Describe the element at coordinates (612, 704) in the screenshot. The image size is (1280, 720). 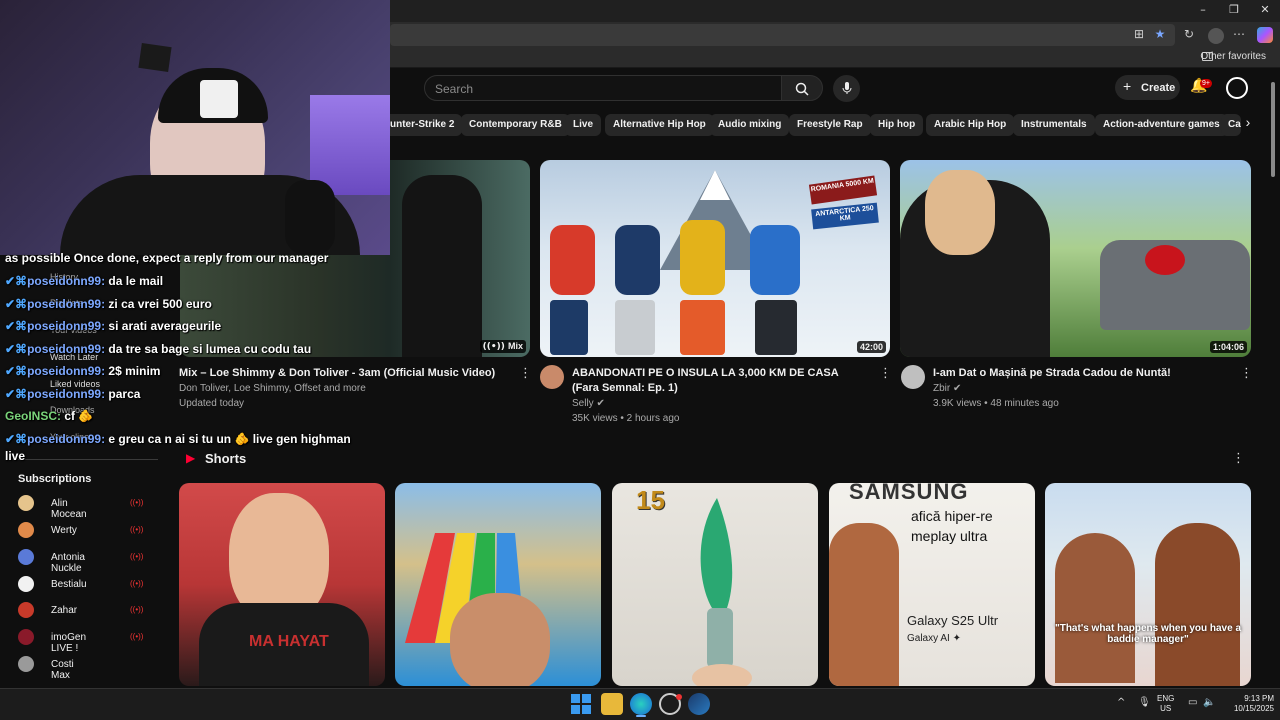
I see `file-explorer-icon` at that location.